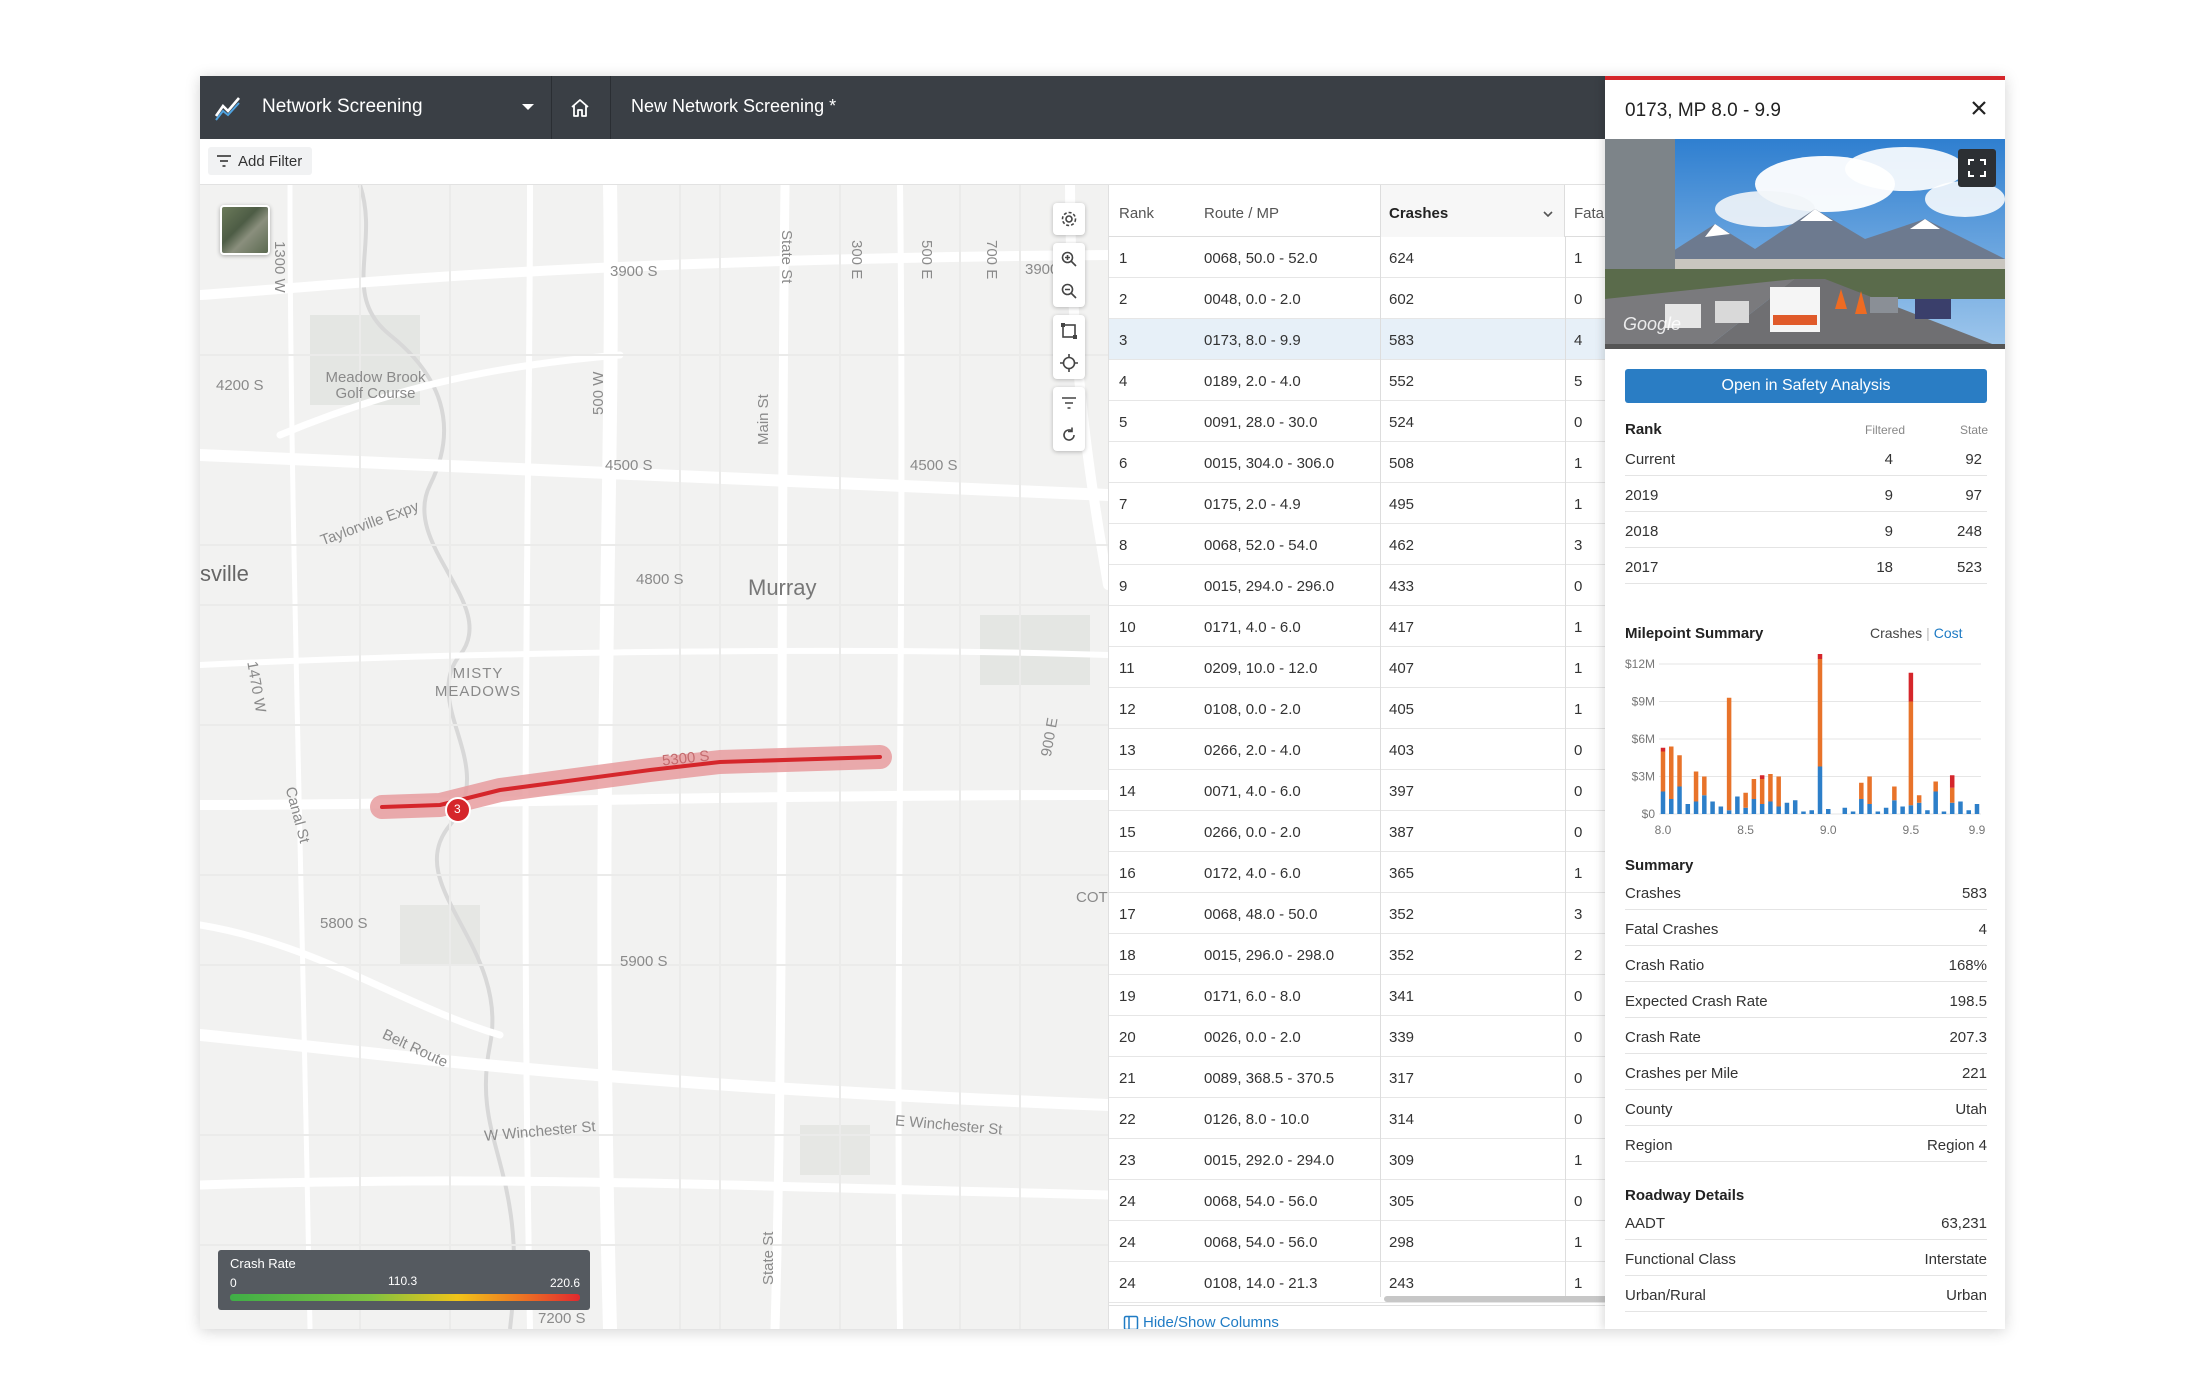 The height and width of the screenshot is (1400, 2200). What do you see at coordinates (342, 107) in the screenshot?
I see `app-title: Network Screening` at bounding box center [342, 107].